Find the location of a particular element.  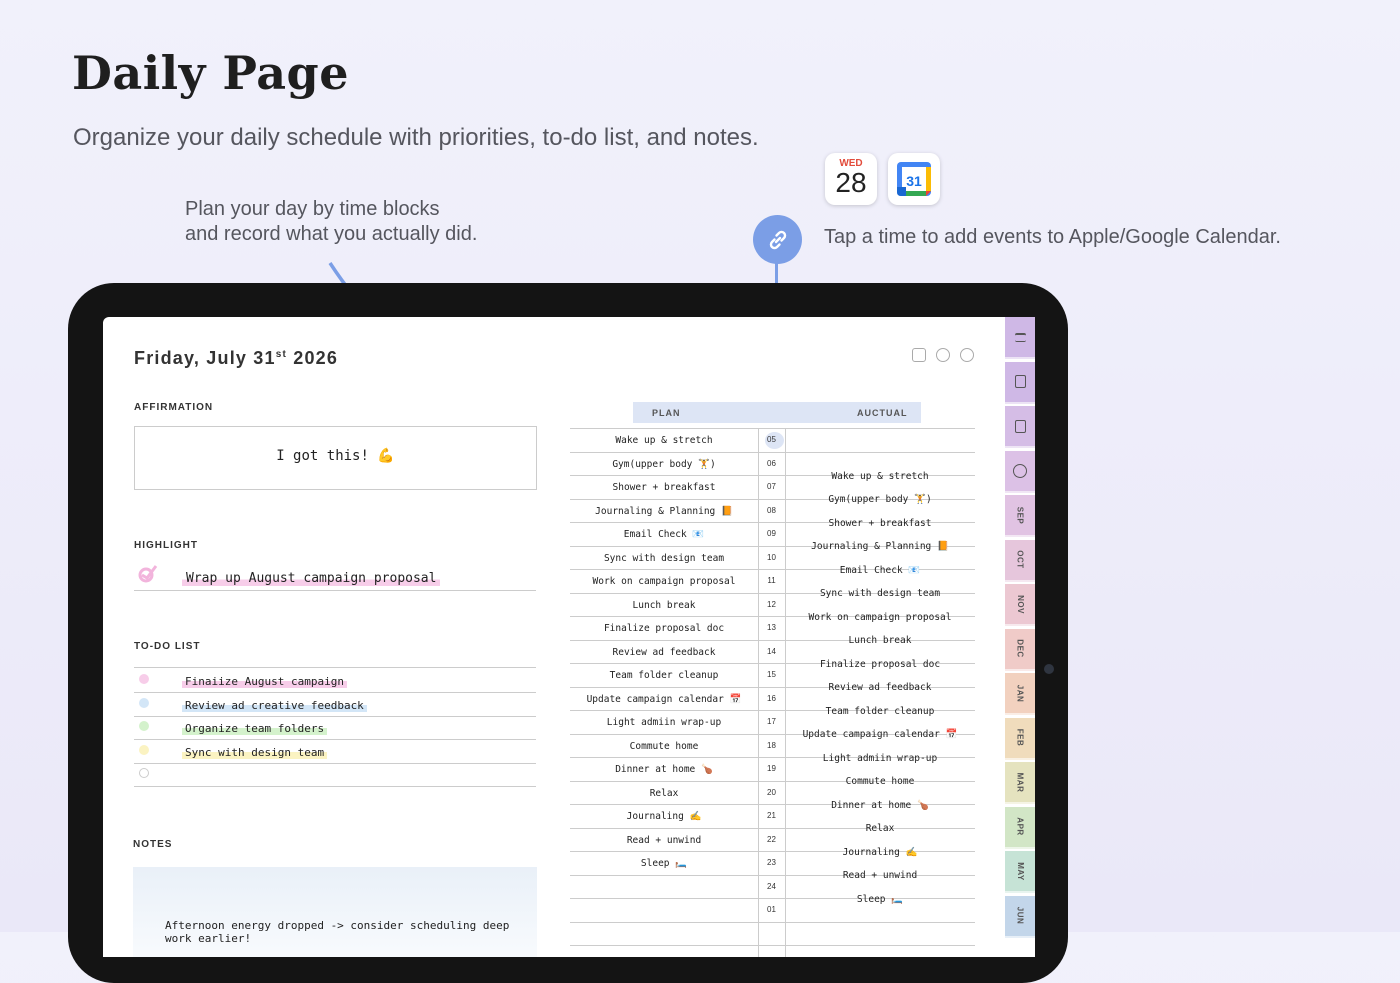

tab-jun: JUN is located at coordinates (1020, 916).